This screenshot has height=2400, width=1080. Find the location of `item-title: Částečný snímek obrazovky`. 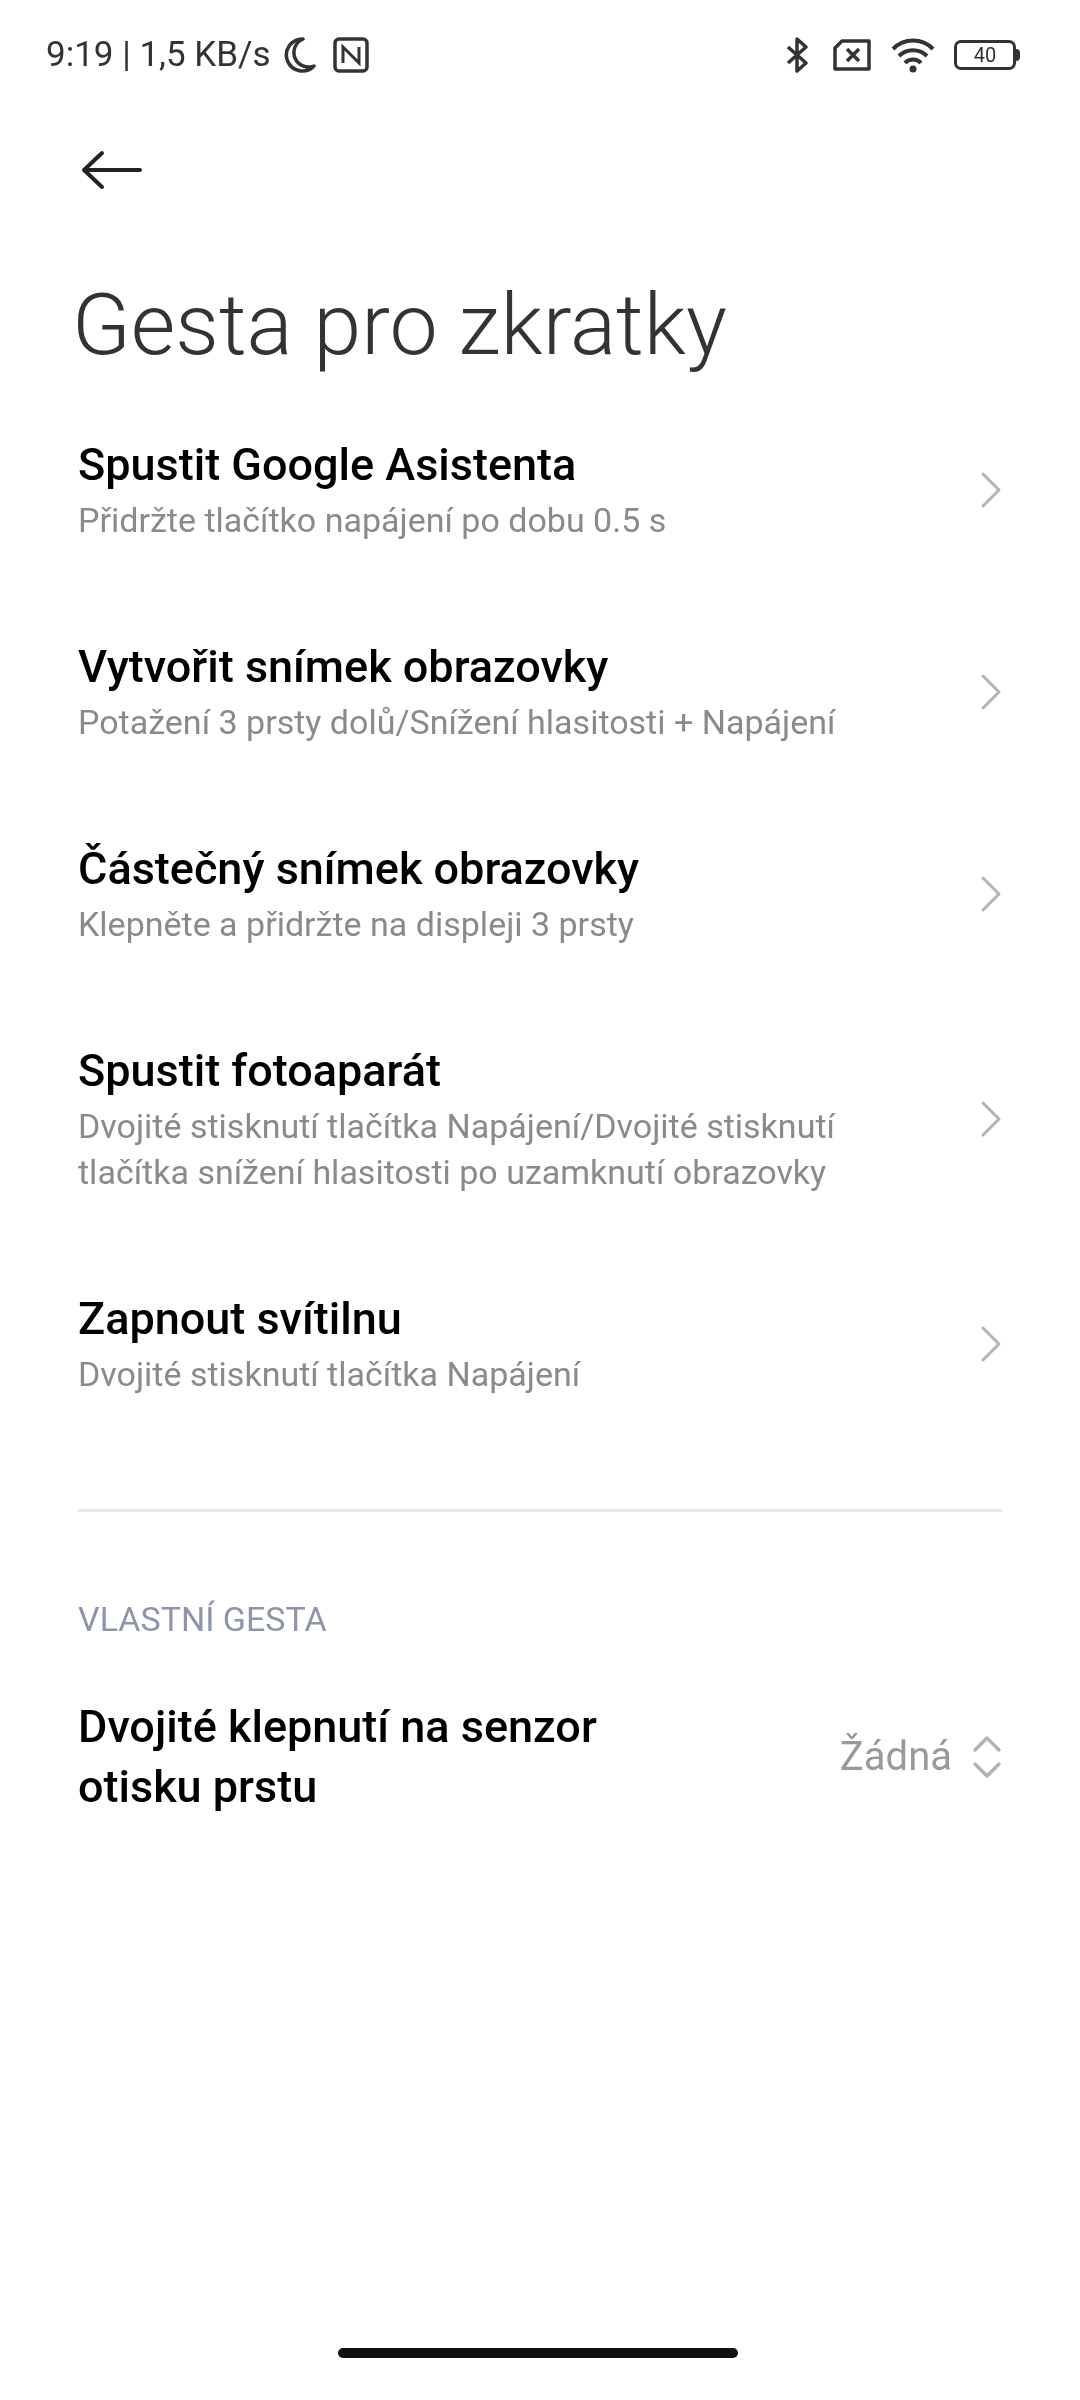

item-title: Částečný snímek obrazovky is located at coordinates (359, 869).